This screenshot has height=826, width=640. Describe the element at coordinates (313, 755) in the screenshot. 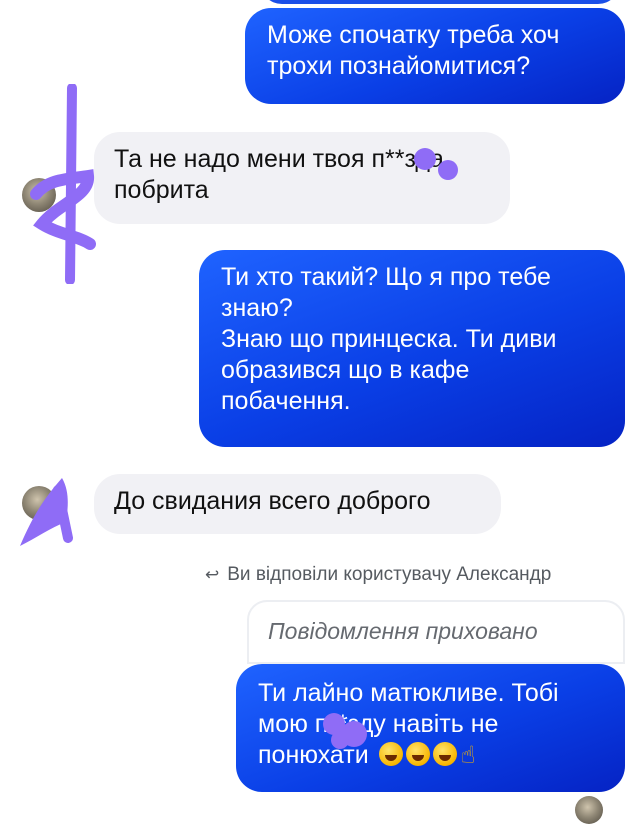

I see `message-text-fragment: понюхати` at that location.